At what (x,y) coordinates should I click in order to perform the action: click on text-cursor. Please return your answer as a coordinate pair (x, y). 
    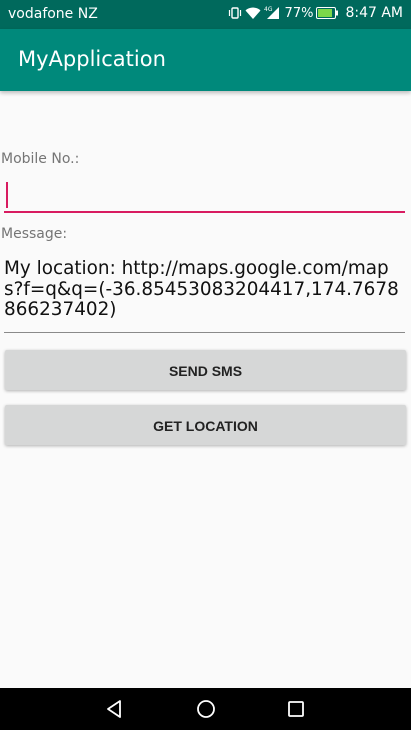
    Looking at the image, I should click on (7, 195).